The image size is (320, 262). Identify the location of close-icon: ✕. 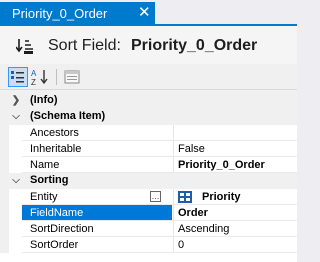
(144, 13).